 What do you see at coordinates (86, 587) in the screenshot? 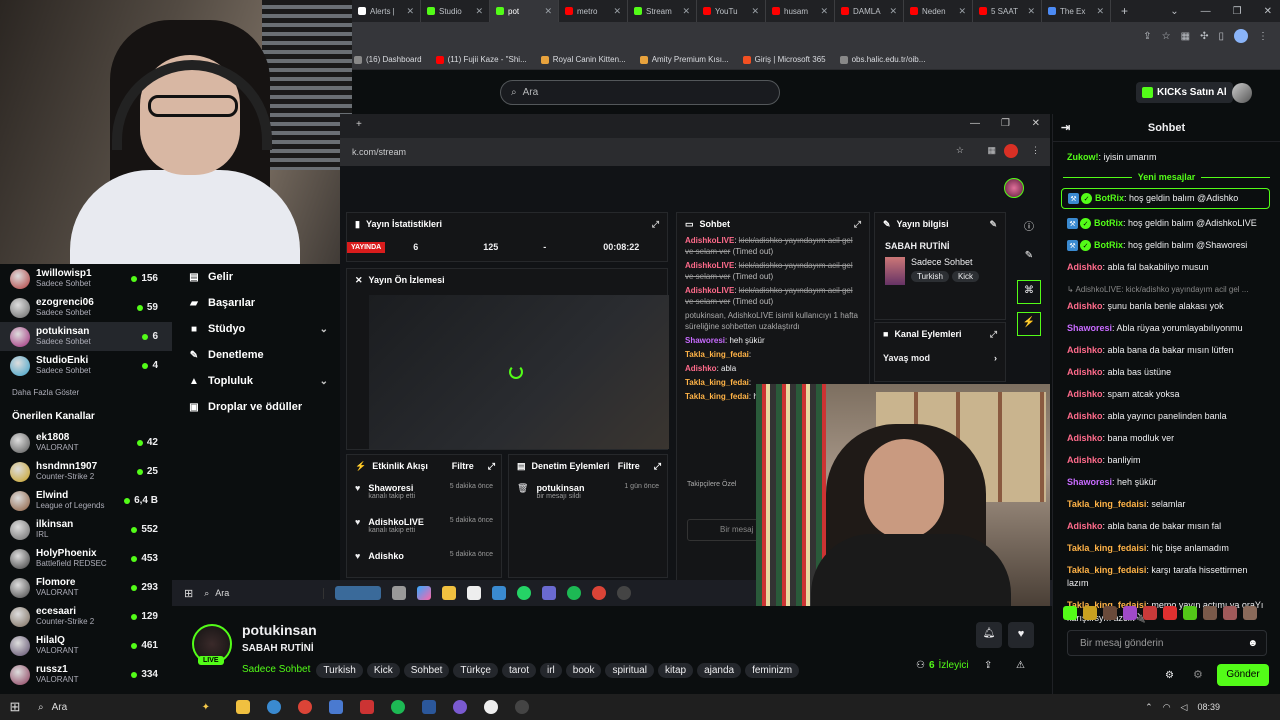
I see `sidebar-channel: Flomore VALORANT 293` at bounding box center [86, 587].